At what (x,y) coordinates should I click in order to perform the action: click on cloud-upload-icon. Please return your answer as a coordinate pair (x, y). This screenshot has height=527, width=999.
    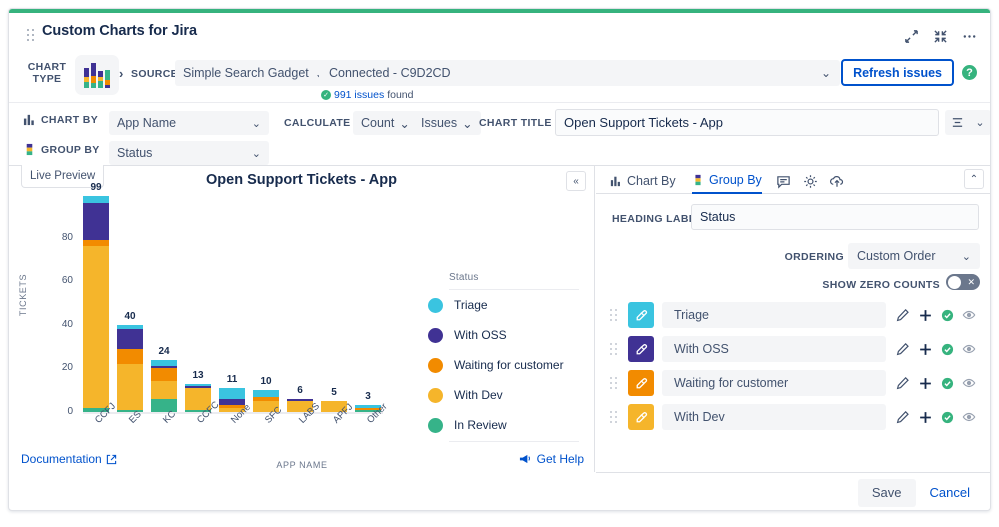
    Looking at the image, I should click on (837, 181).